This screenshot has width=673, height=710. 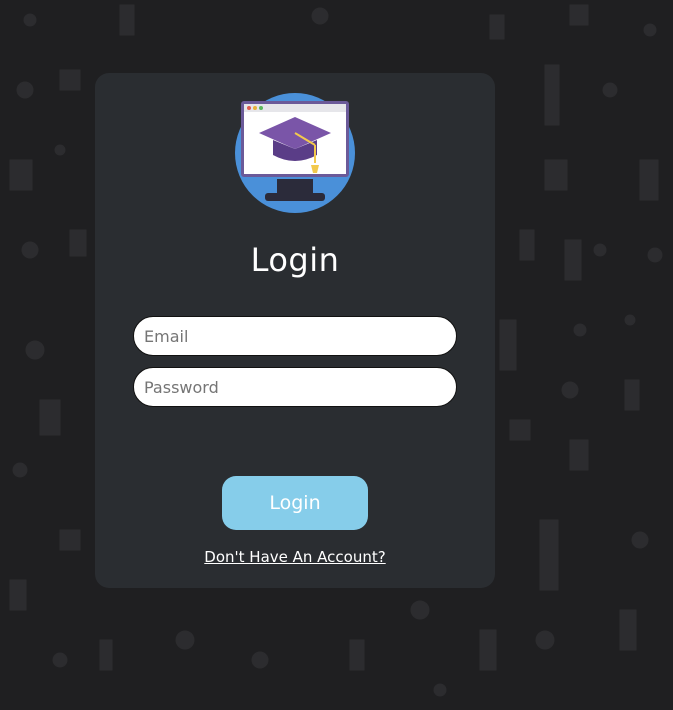 I want to click on graduation-cap-monitor-icon, so click(x=295, y=153).